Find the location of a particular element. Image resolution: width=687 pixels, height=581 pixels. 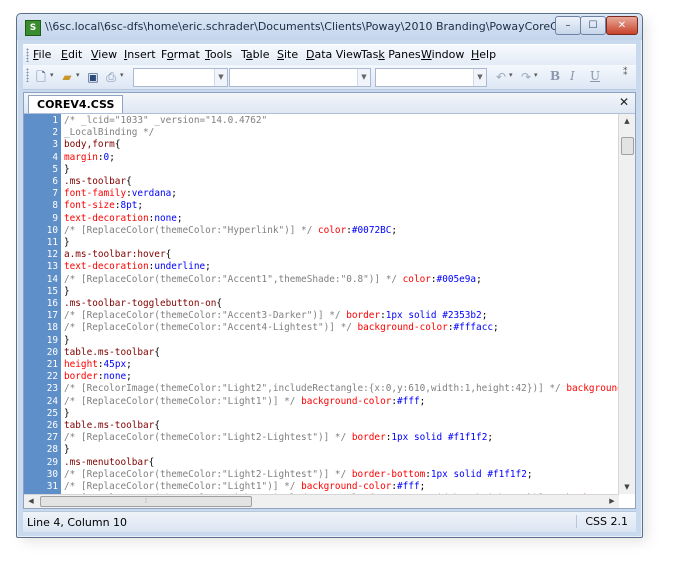

code-line: 29 .ms-menutoolbar{ is located at coordinates (322, 463).